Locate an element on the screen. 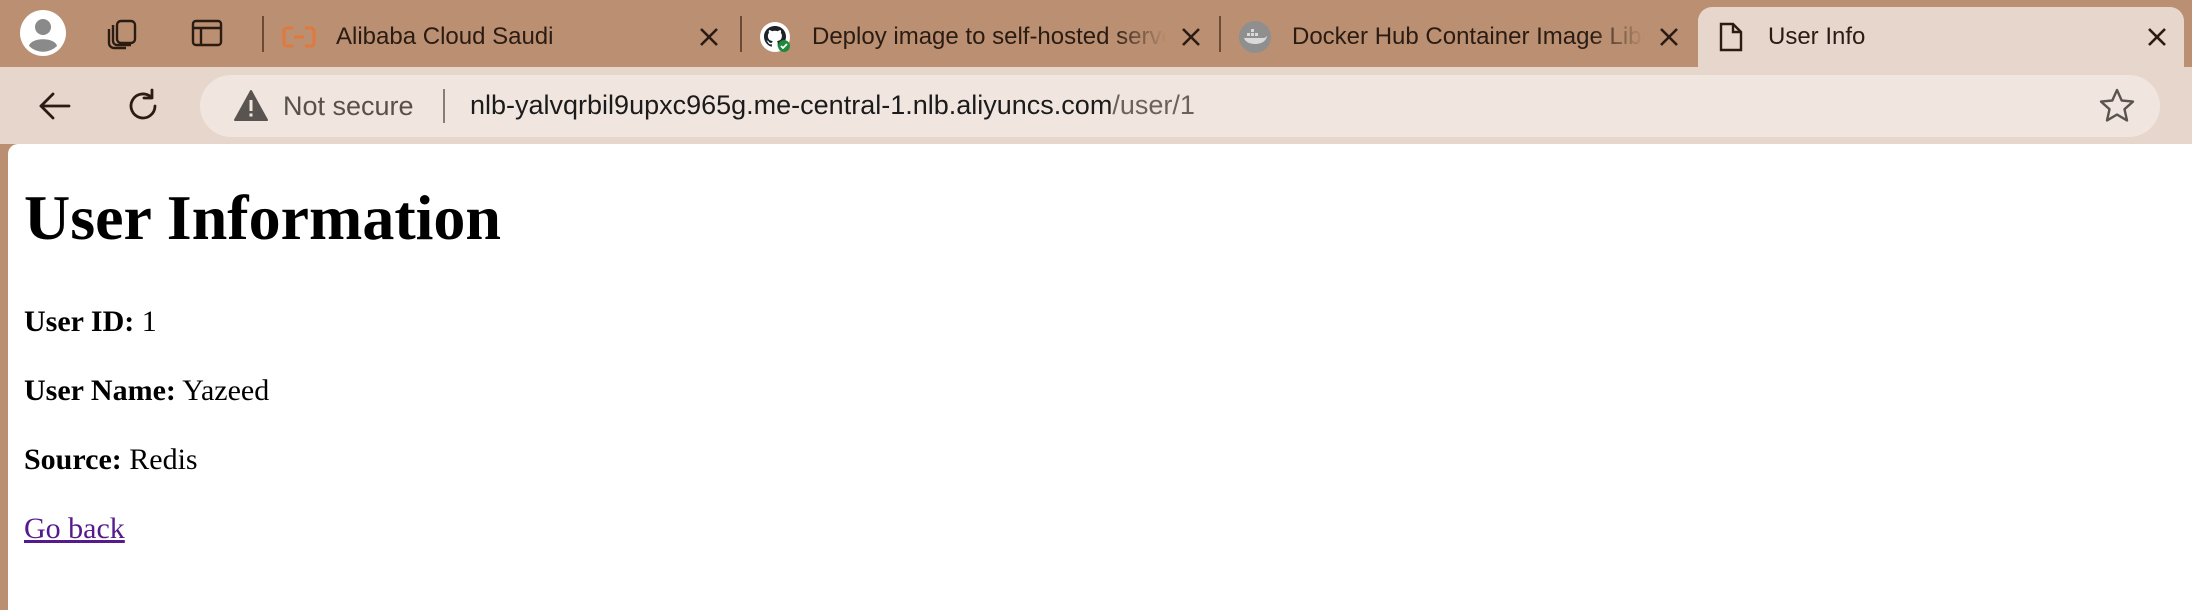 This screenshot has height=610, width=2192. tab-user-info: User Info is located at coordinates (1941, 37).